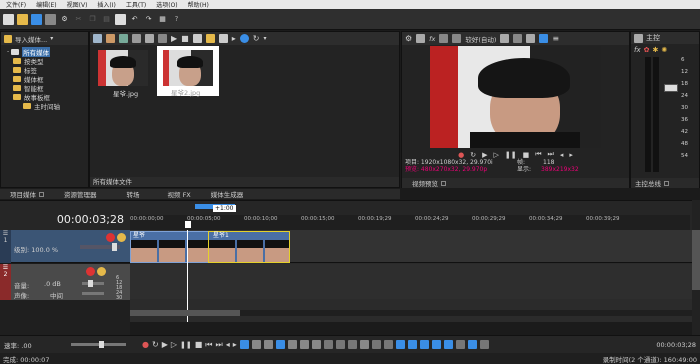  I want to click on gear-icon: ⚙, so click(408, 38).